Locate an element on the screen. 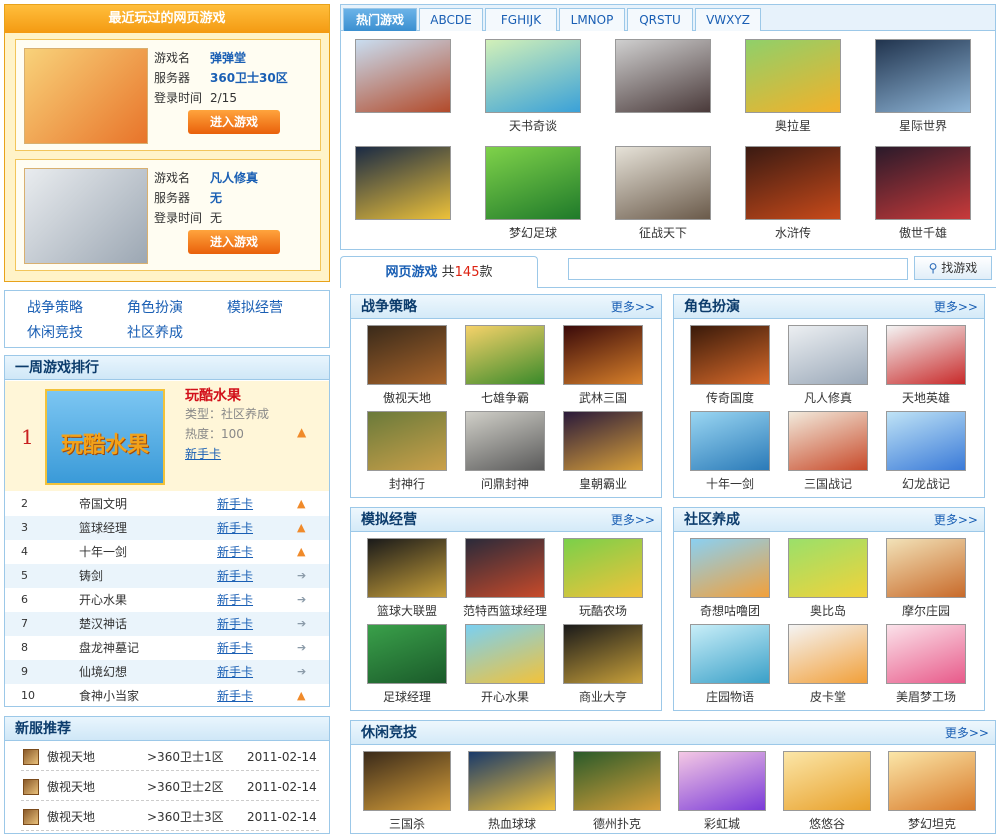  game-name: 范特西篮球经理 is located at coordinates (505, 610).